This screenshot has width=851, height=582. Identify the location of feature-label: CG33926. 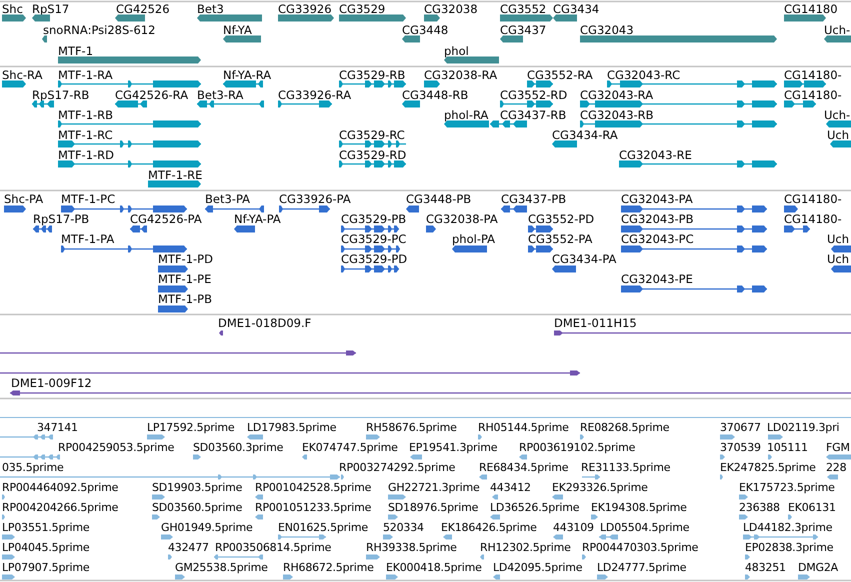
(305, 9).